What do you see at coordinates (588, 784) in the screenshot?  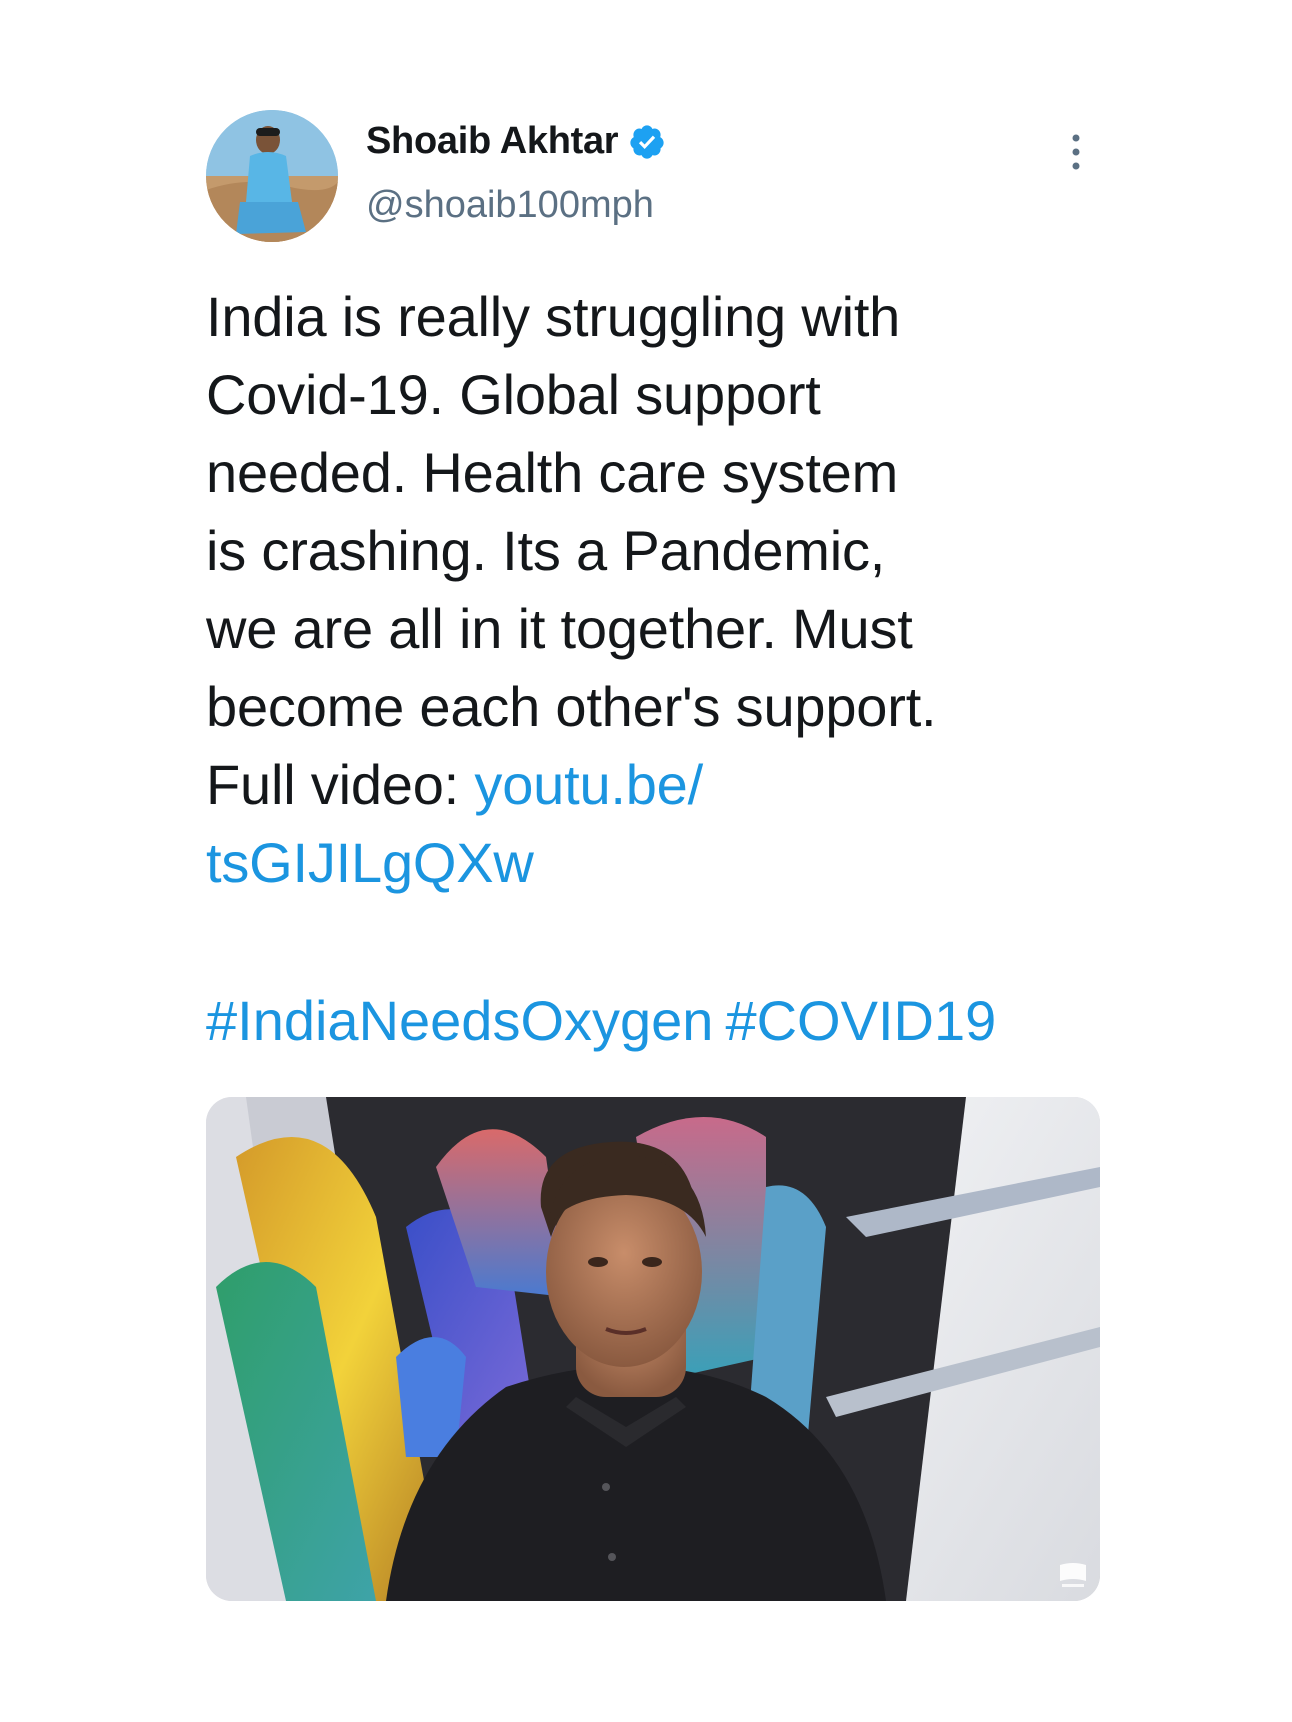 I see `video-link-part1: youtu.be/` at bounding box center [588, 784].